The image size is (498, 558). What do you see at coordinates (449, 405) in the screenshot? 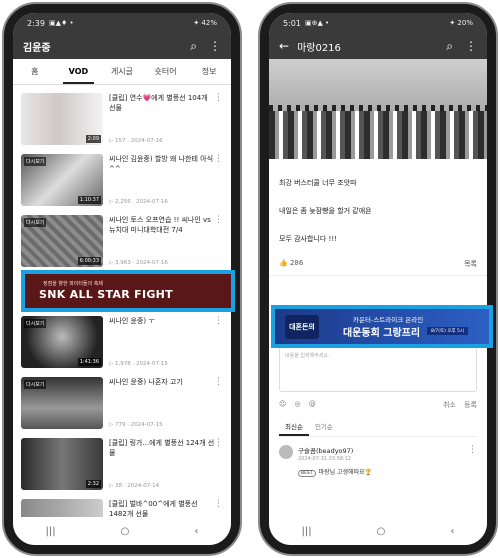
I see `cancel-button: 취소` at bounding box center [449, 405].